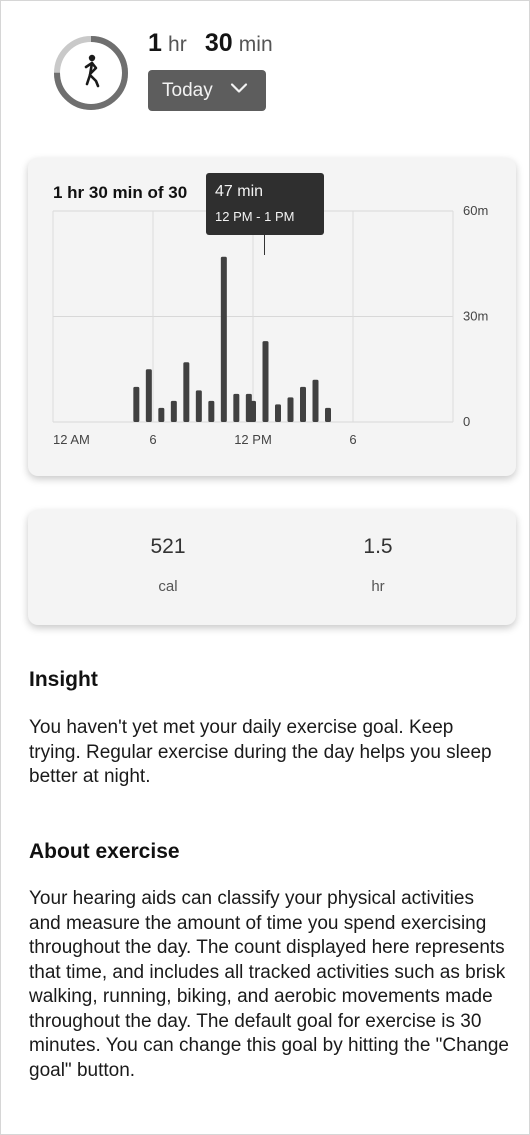  Describe the element at coordinates (63, 679) in the screenshot. I see `insight-heading: Insight` at that location.